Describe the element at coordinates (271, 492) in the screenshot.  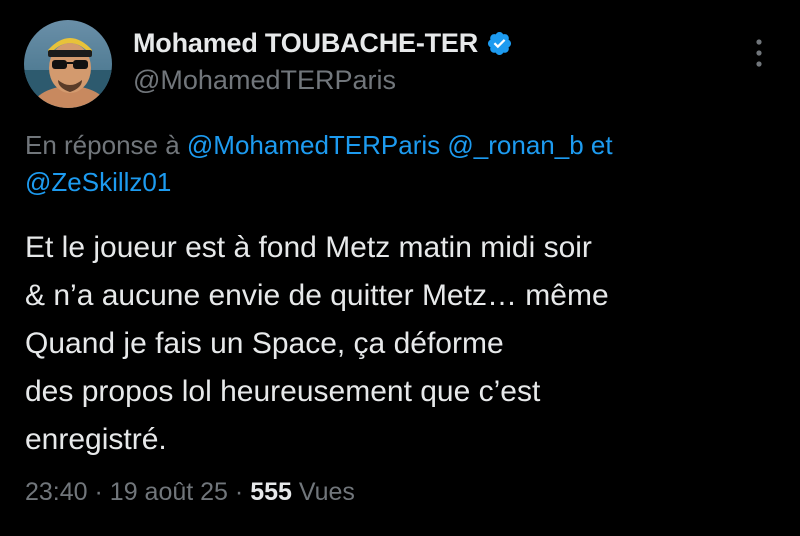
I see `views-count: 555` at that location.